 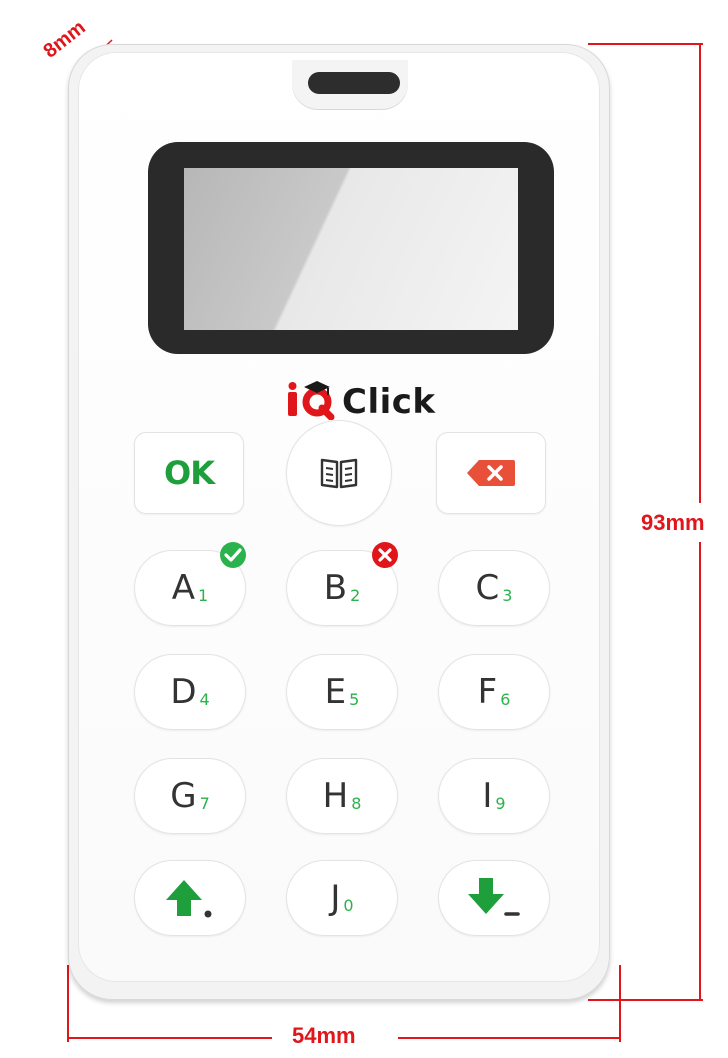 I want to click on key-b: B 2, so click(x=342, y=584).